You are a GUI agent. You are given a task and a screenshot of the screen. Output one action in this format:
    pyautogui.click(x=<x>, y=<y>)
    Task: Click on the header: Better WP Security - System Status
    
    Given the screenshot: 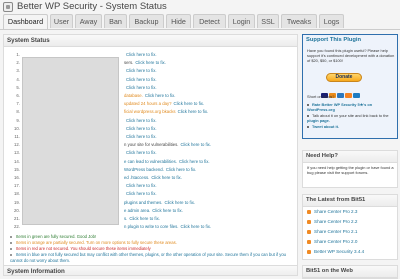 What is the action you would take?
    pyautogui.click(x=200, y=6)
    